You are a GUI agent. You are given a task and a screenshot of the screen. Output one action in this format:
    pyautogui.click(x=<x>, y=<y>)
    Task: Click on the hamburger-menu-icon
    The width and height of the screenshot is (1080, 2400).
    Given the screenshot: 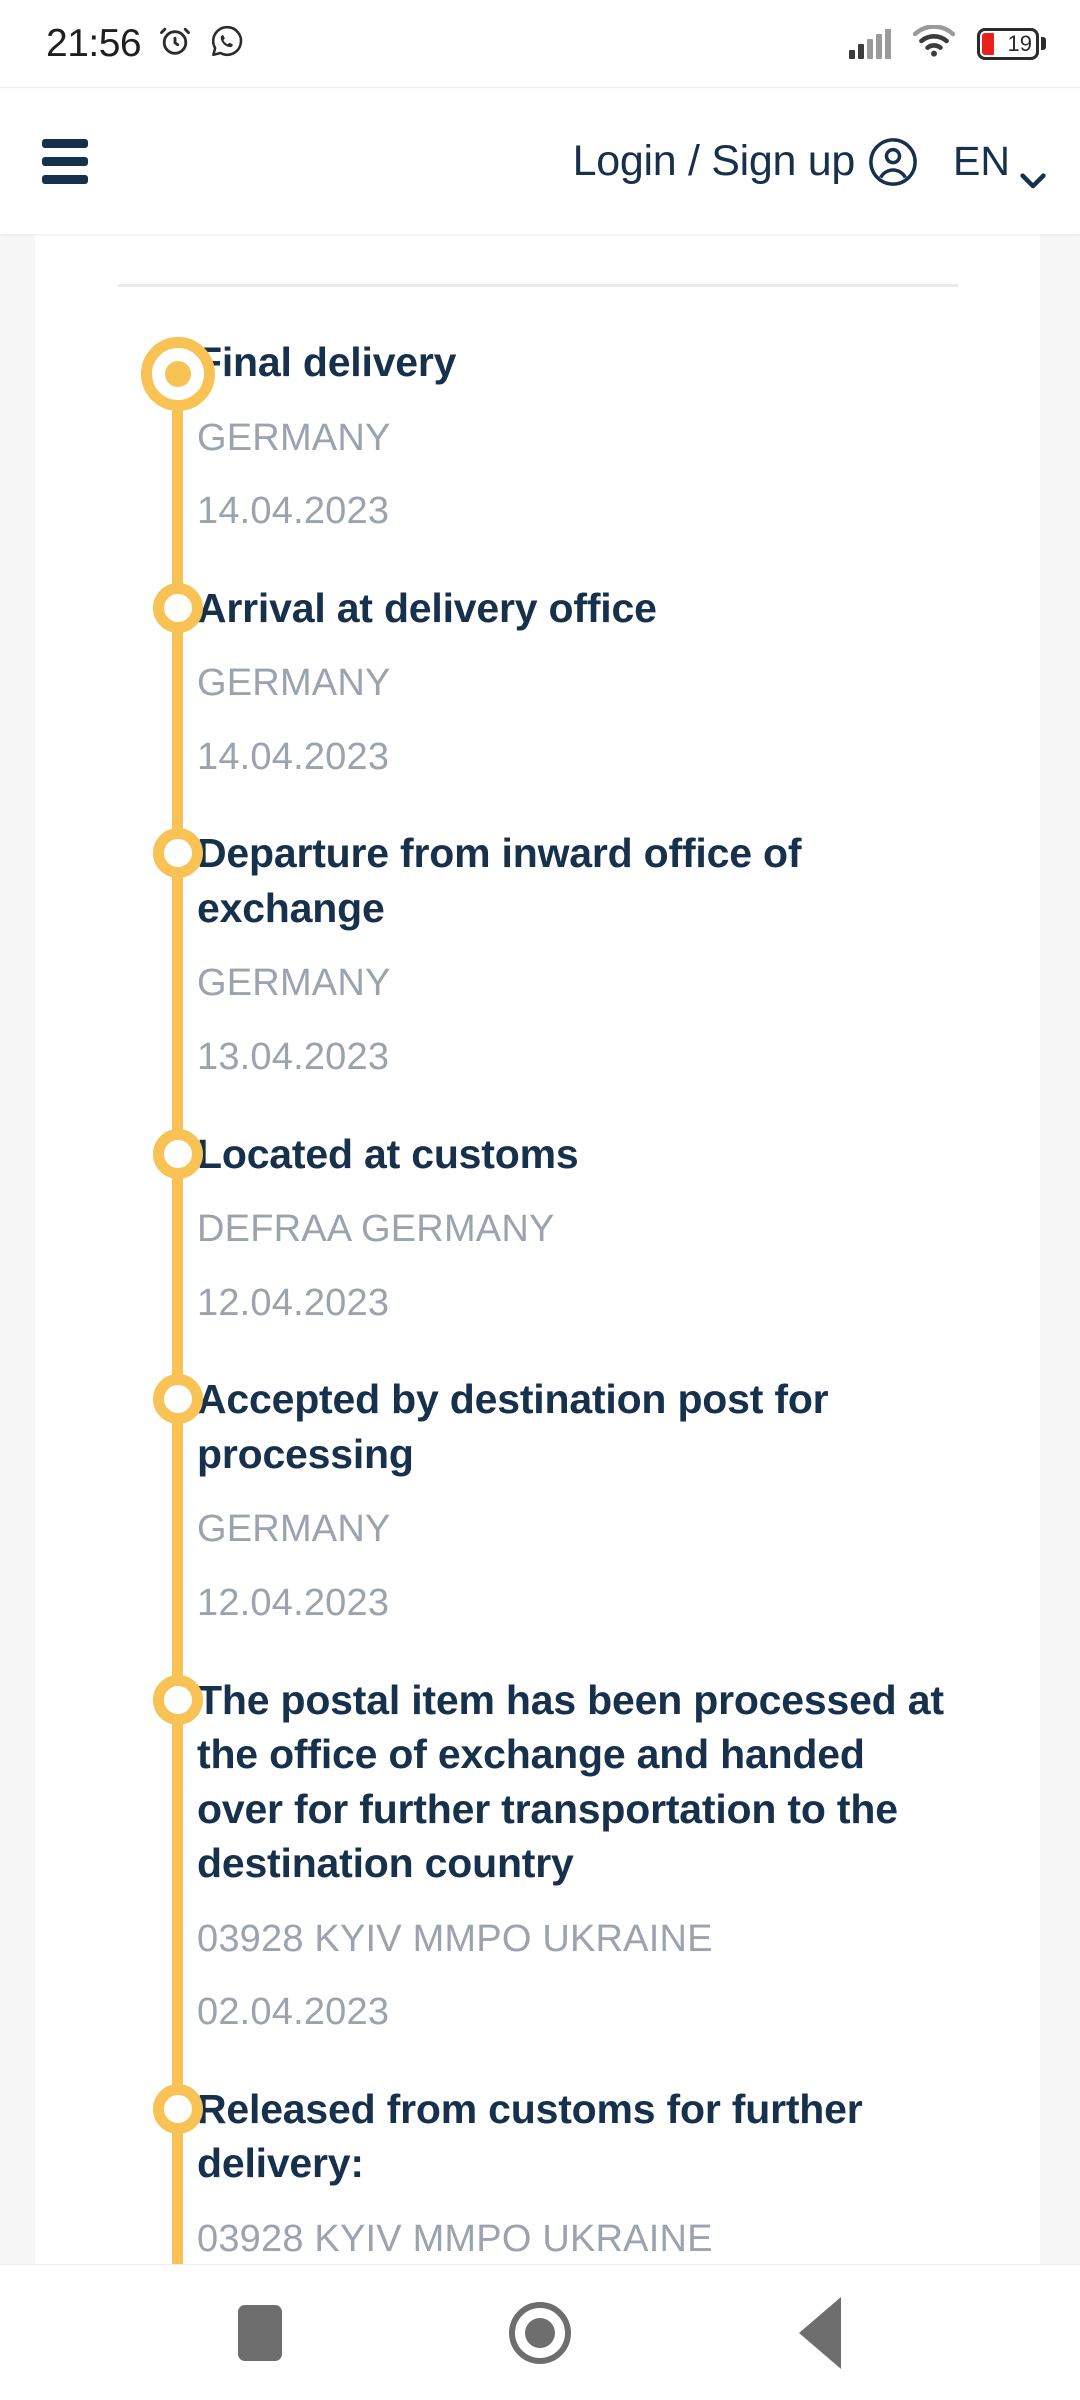 What is the action you would take?
    pyautogui.click(x=65, y=161)
    